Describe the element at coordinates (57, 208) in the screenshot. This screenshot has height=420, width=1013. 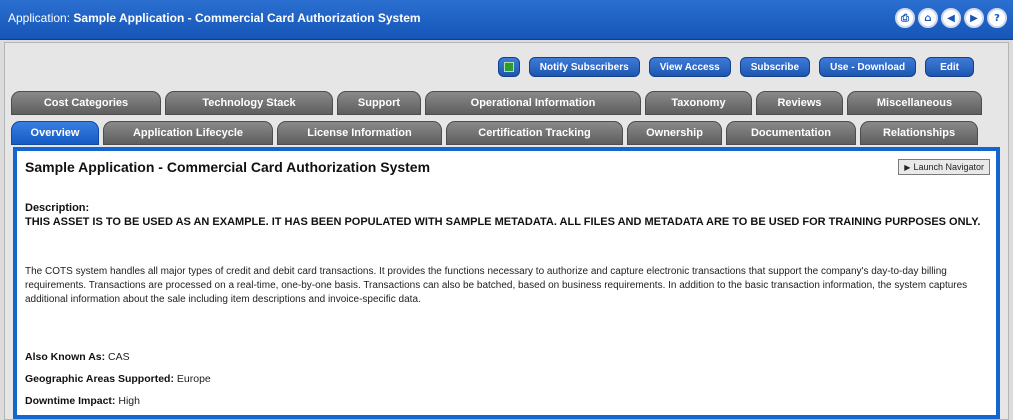
I see `description-label: Description:` at that location.